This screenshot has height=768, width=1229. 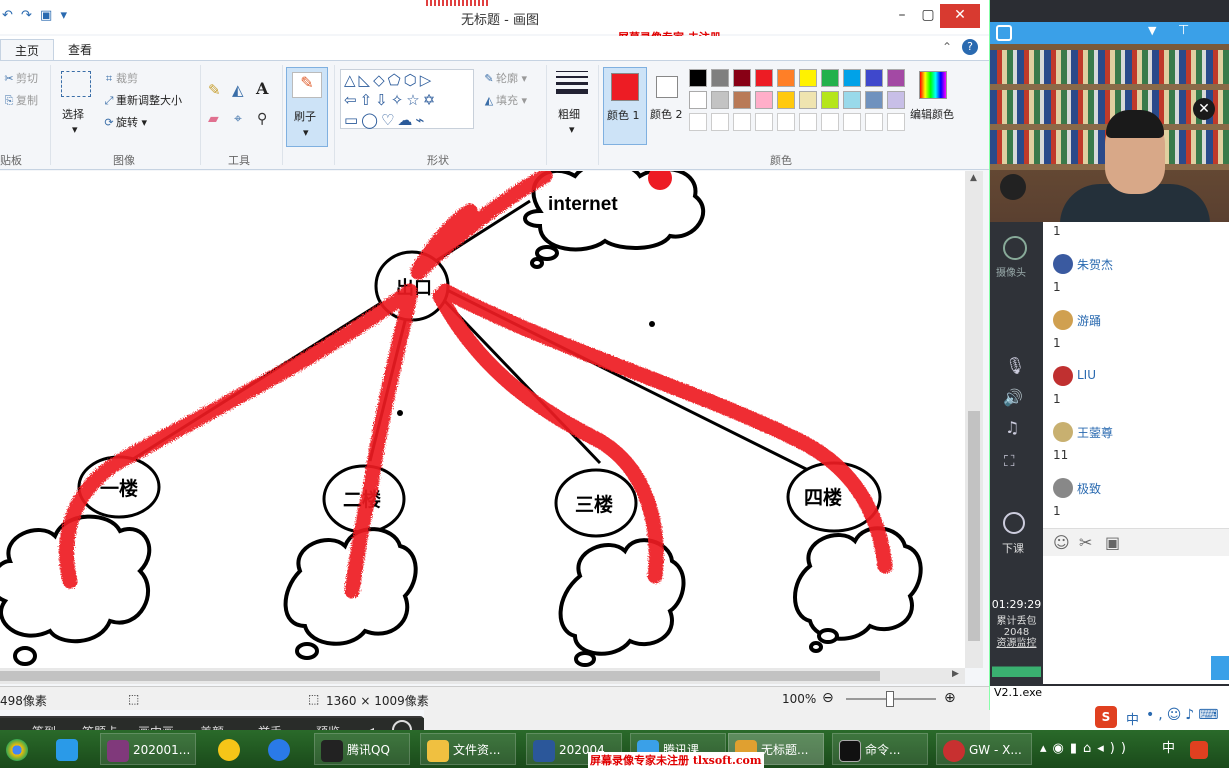 What do you see at coordinates (362, 749) in the screenshot?
I see `taskbar-item-qq: 腾讯QQ` at bounding box center [362, 749].